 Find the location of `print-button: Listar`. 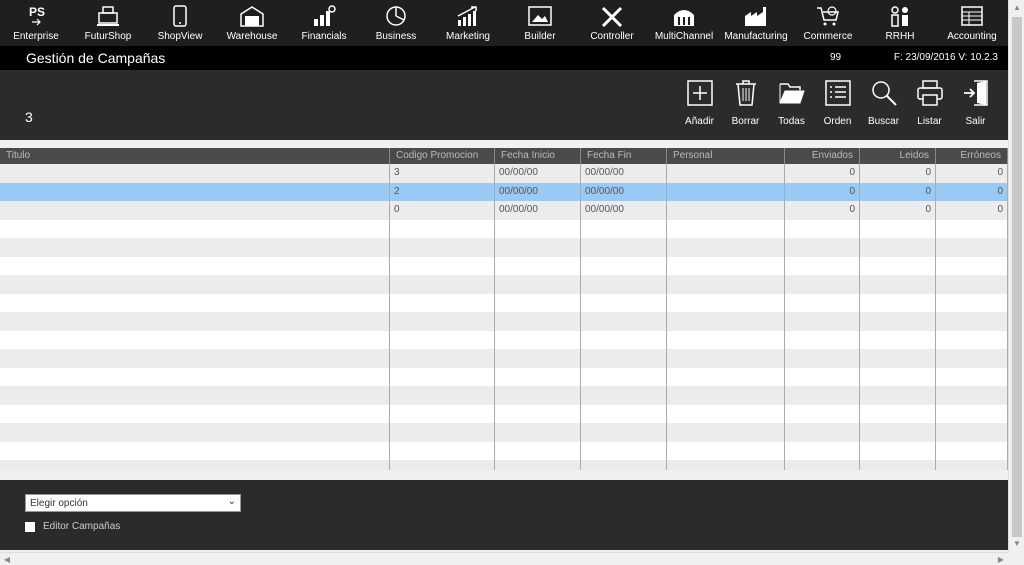

print-button: Listar is located at coordinates (929, 102).